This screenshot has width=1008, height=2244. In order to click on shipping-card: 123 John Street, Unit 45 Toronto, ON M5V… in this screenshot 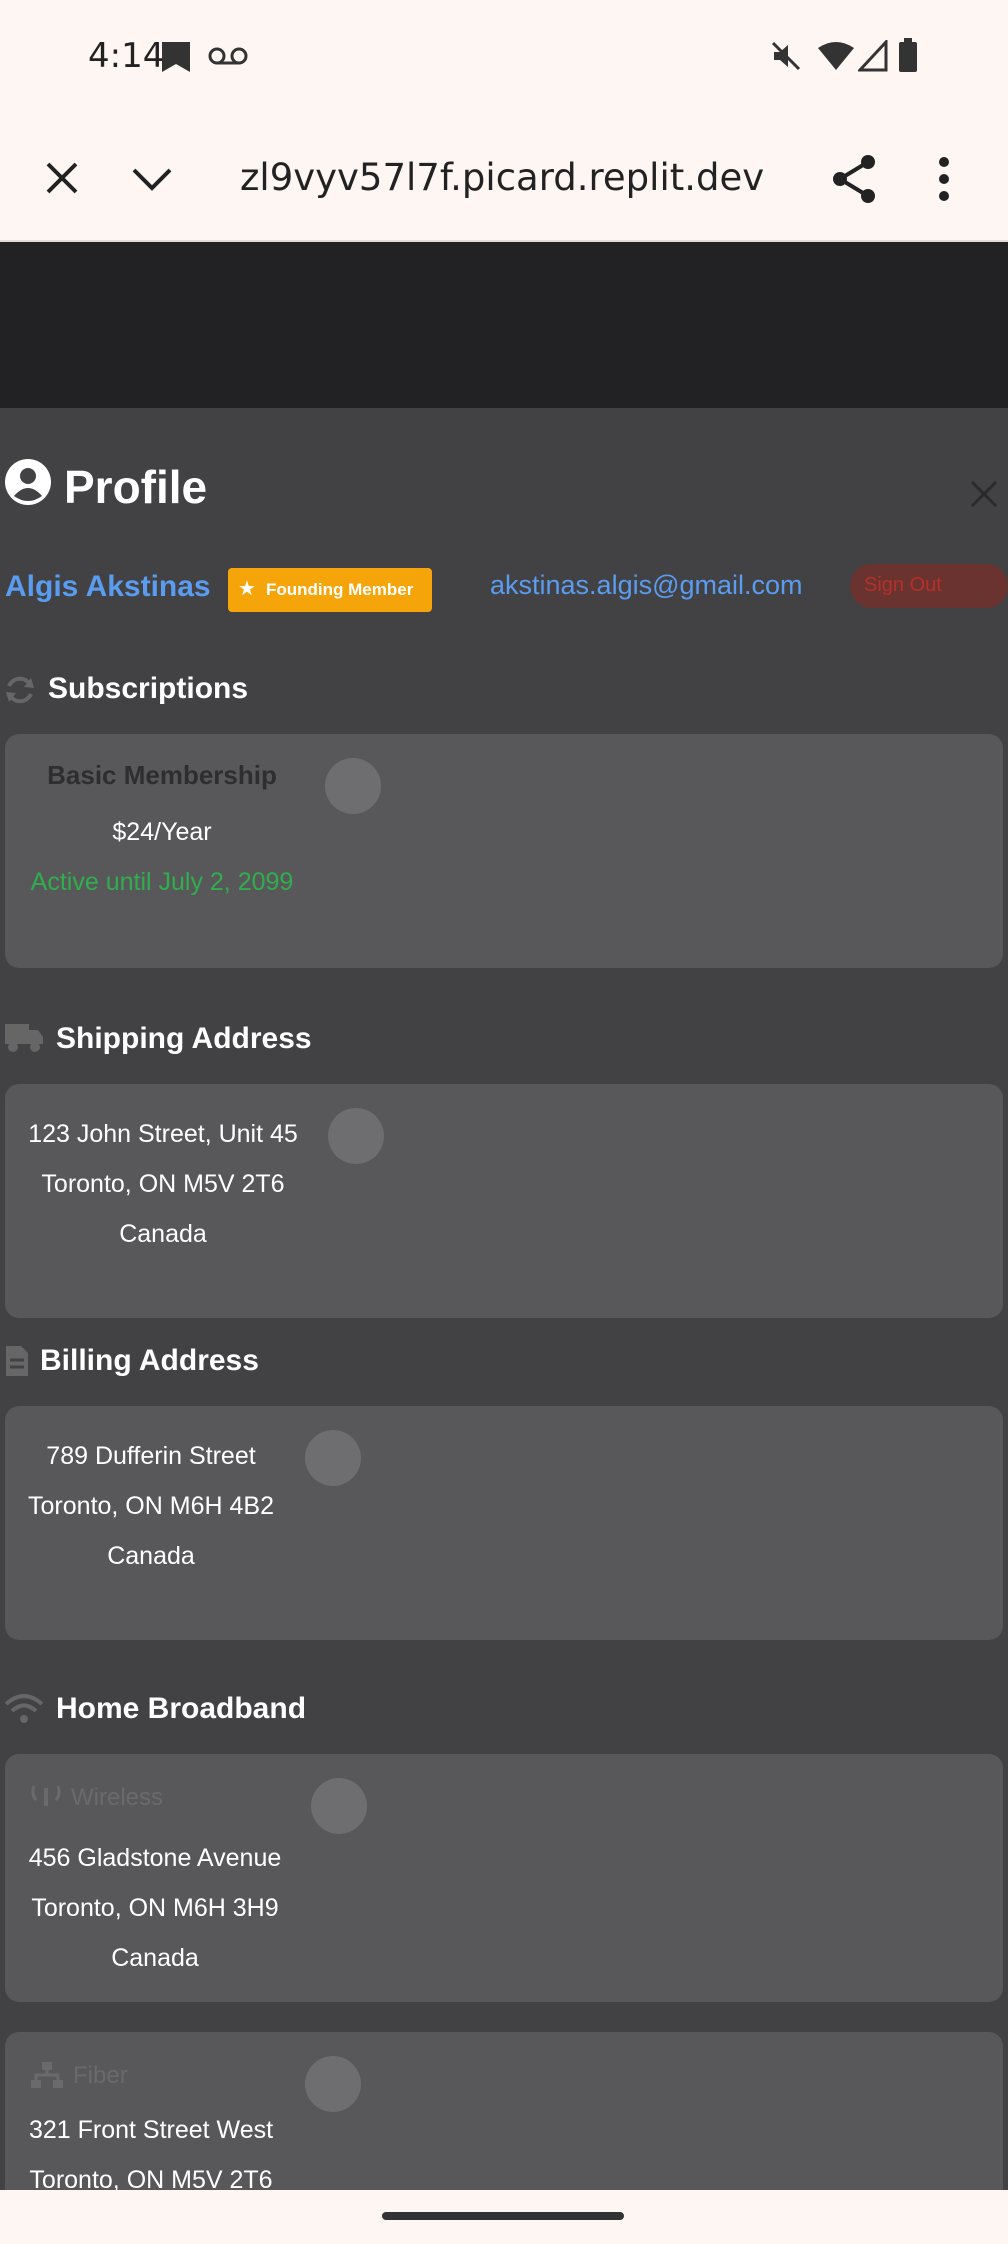, I will do `click(504, 1201)`.